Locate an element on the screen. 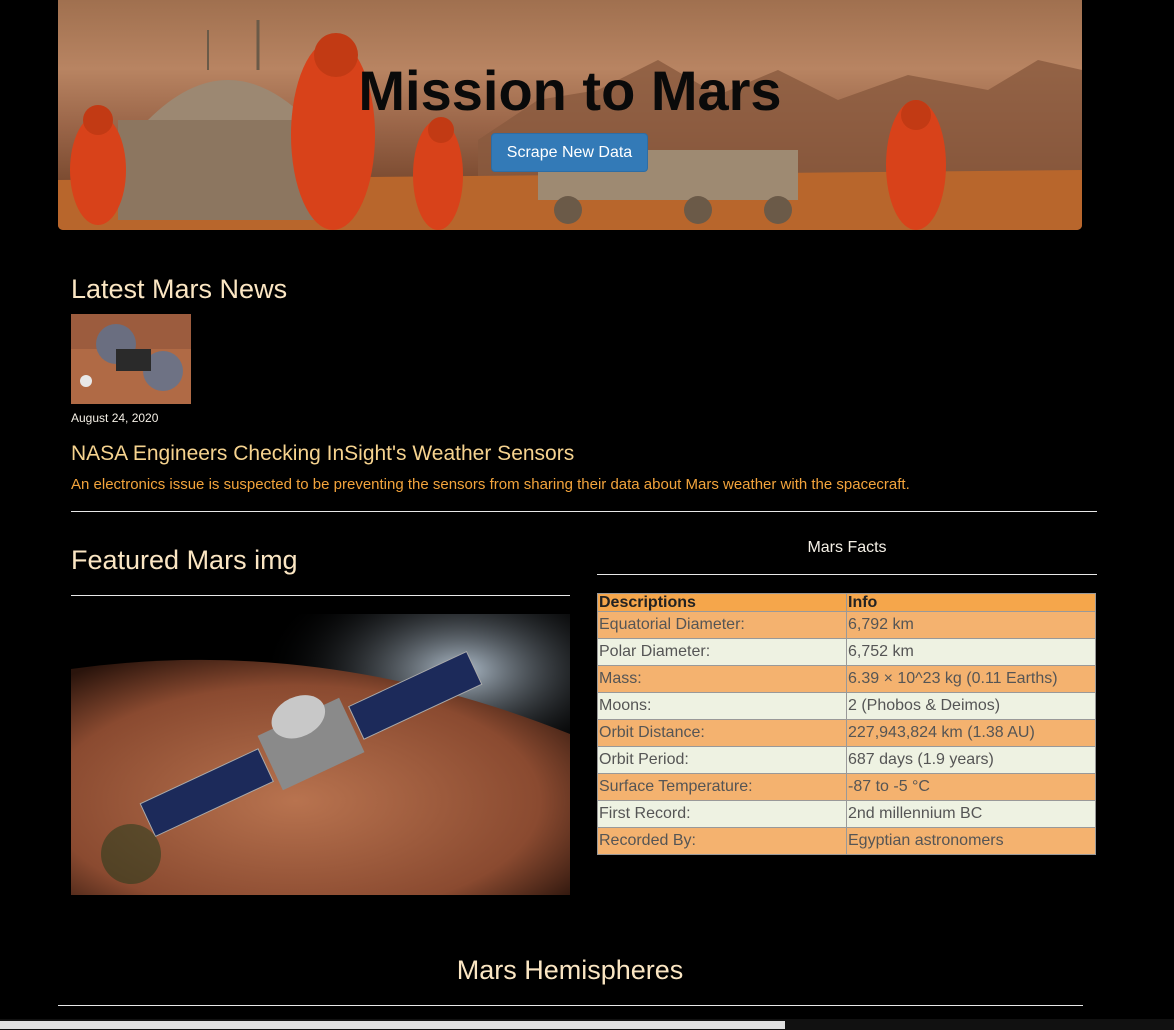 This screenshot has width=1174, height=1030. fact-value: 6,752 km is located at coordinates (971, 652).